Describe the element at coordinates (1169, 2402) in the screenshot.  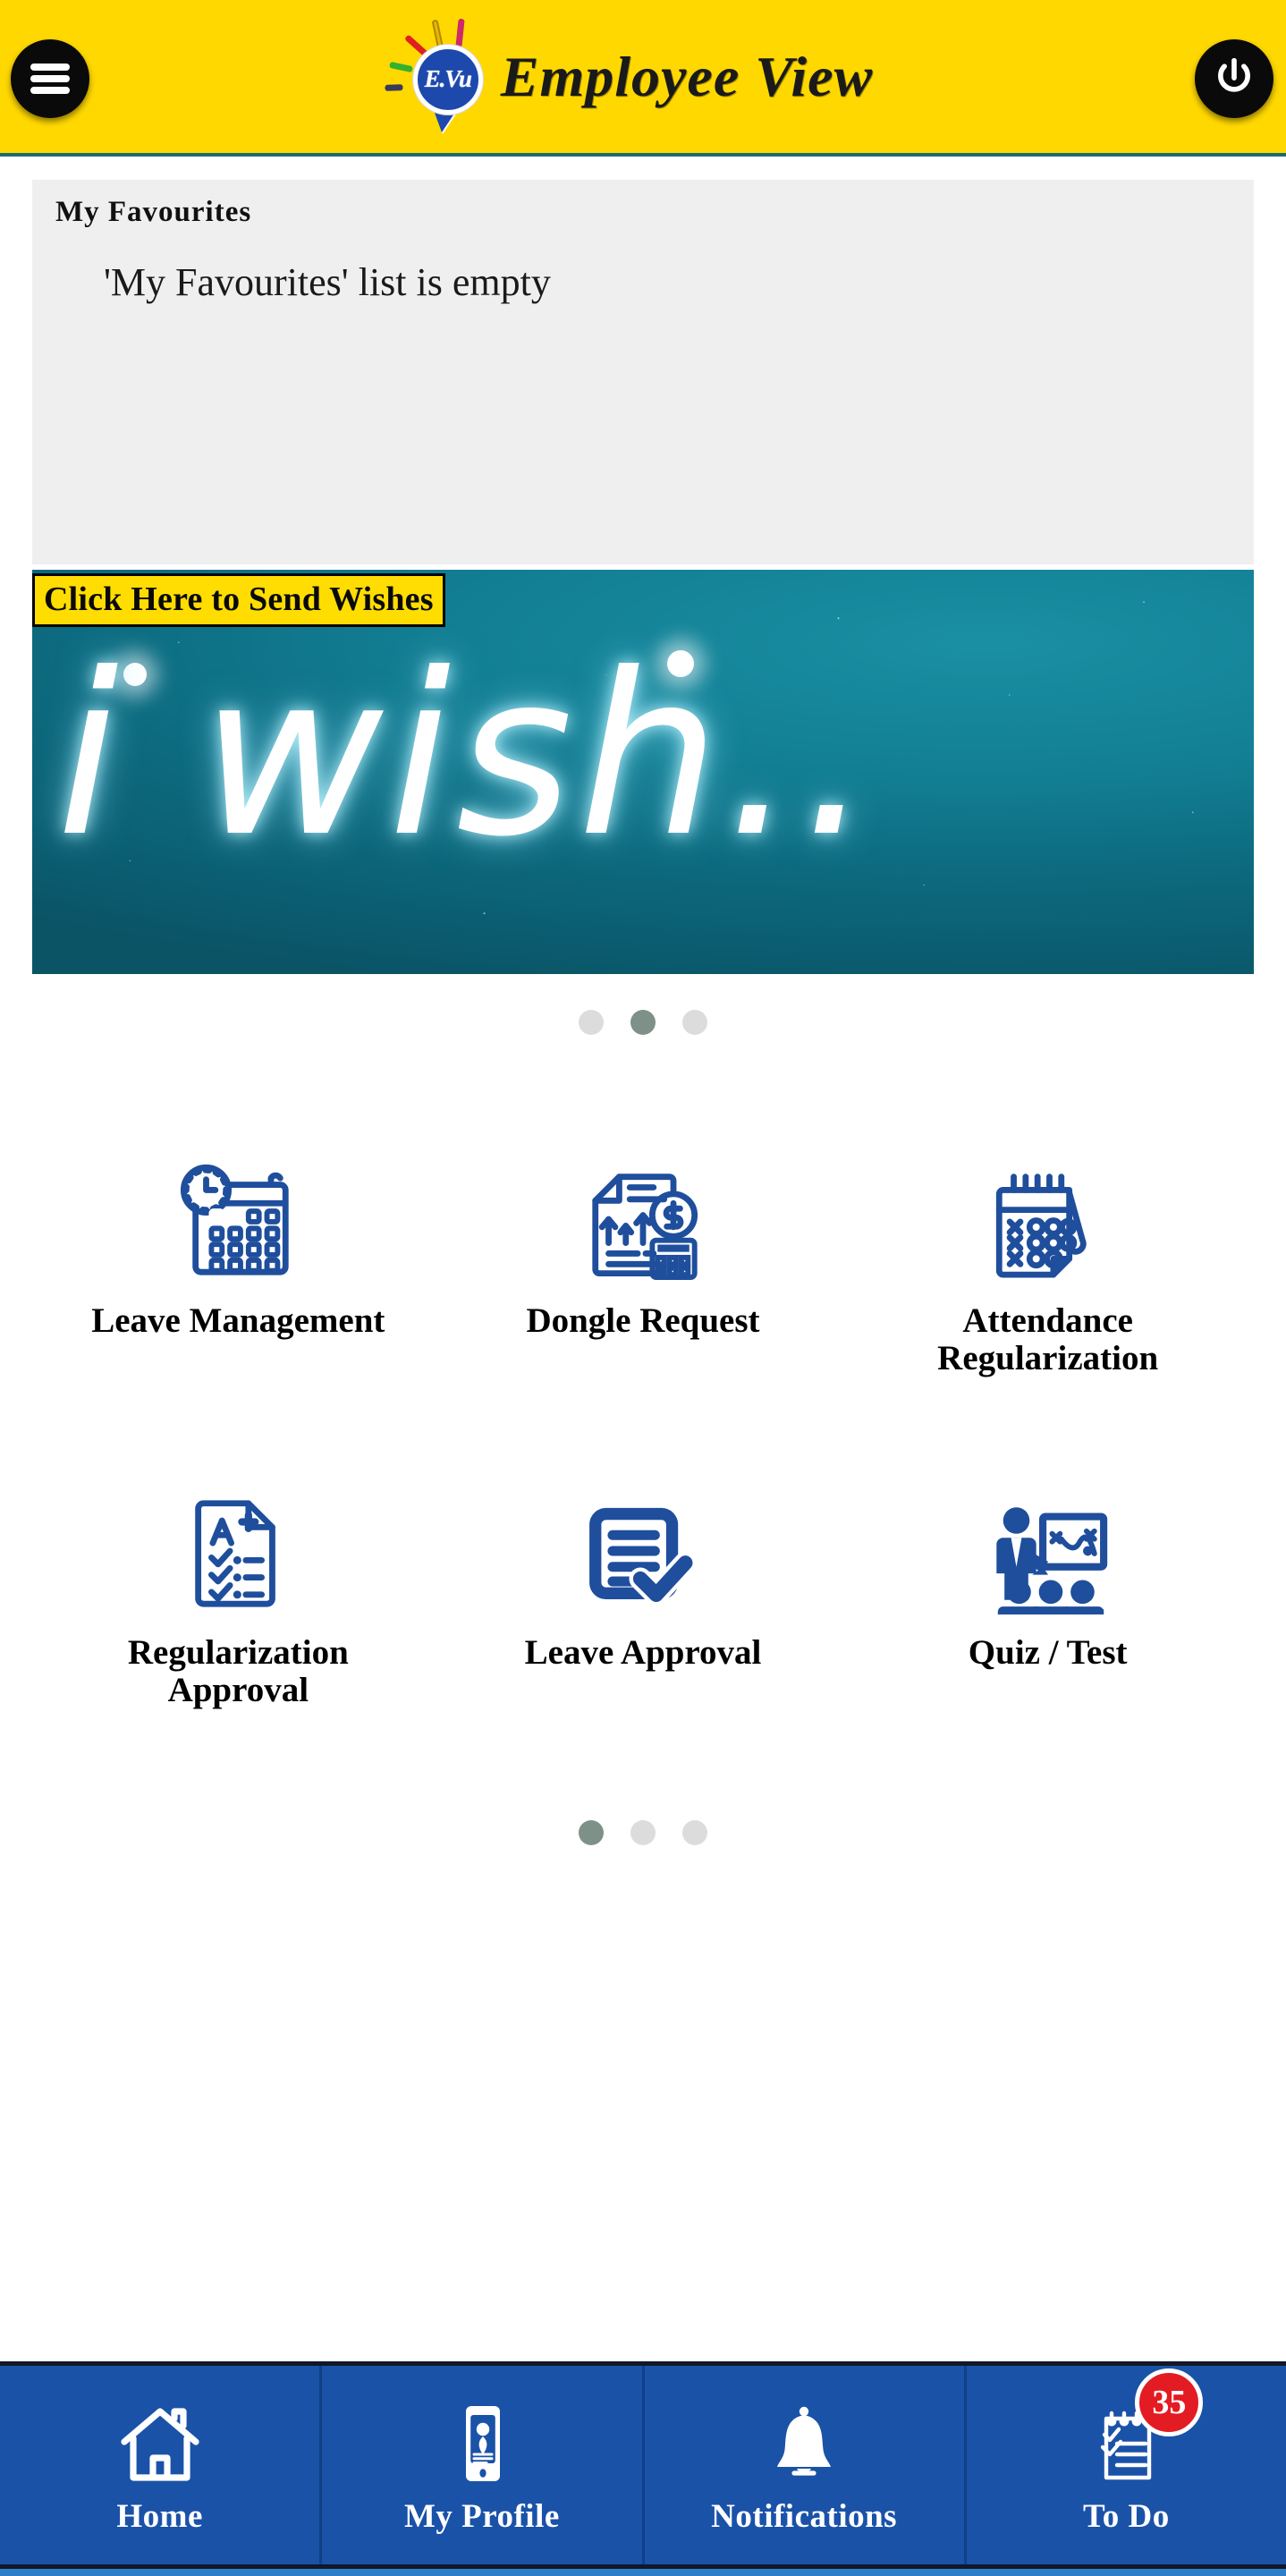
I see `todo-count-badge: 35` at that location.